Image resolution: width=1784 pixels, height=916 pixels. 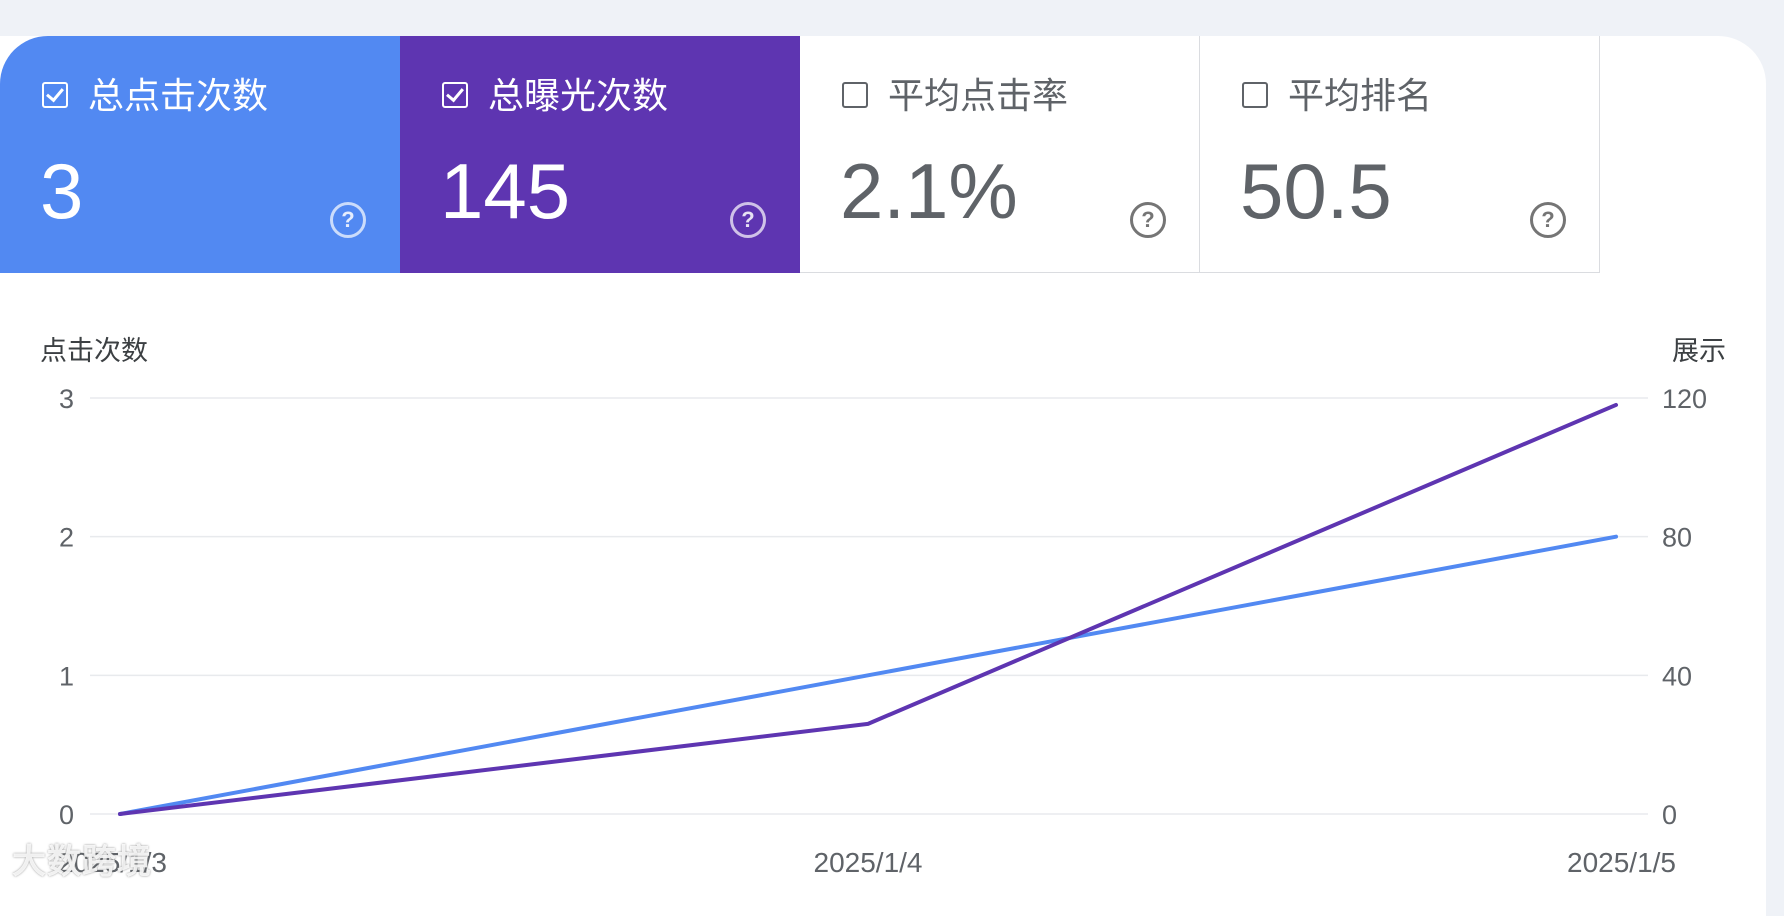 I want to click on x-tick-label: 2025/1/5, so click(x=1621, y=862).